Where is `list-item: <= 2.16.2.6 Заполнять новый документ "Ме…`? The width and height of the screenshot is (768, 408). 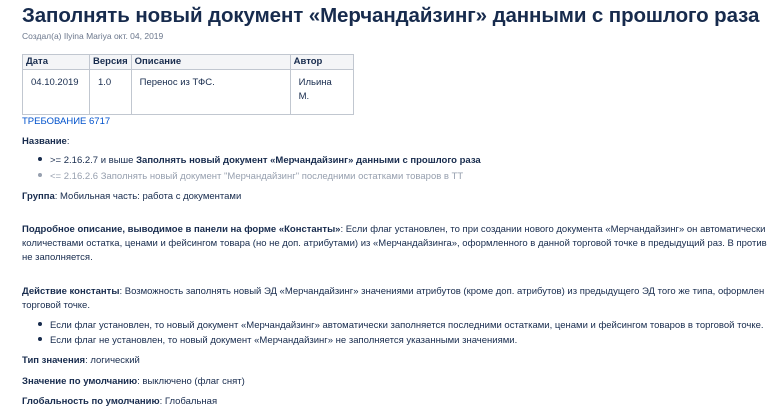 list-item: <= 2.16.2.6 Заполнять новый документ "Ме… is located at coordinates (250, 176).